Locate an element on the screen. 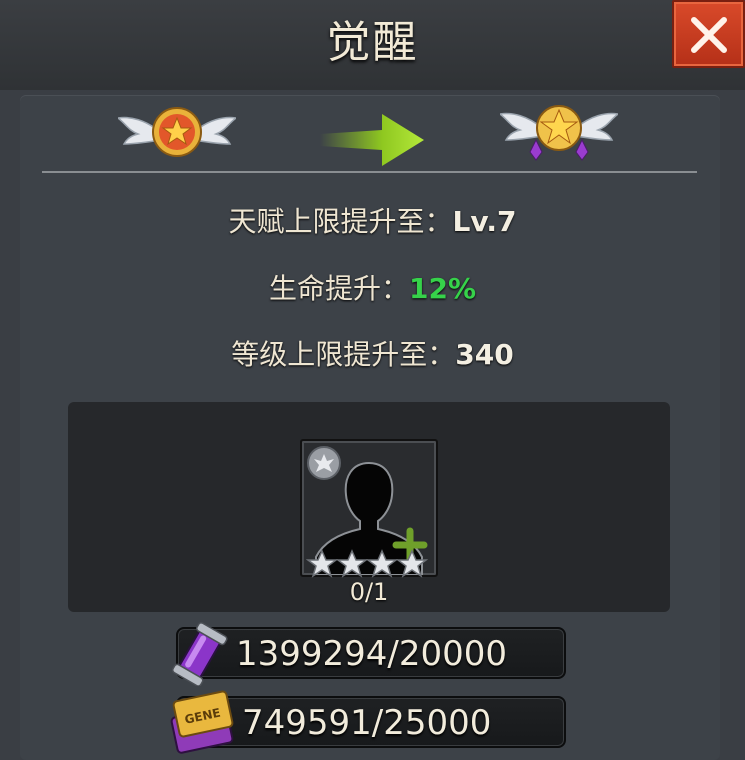 The height and width of the screenshot is (760, 745). stat-value: Lv.7 is located at coordinates (484, 221).